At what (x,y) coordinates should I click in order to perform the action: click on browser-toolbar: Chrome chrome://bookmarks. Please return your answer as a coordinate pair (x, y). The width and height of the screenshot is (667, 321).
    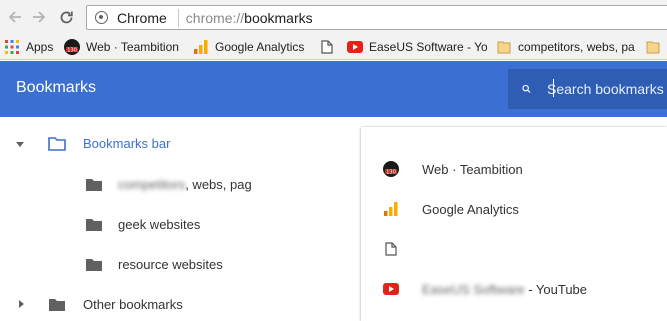
    Looking at the image, I should click on (333, 17).